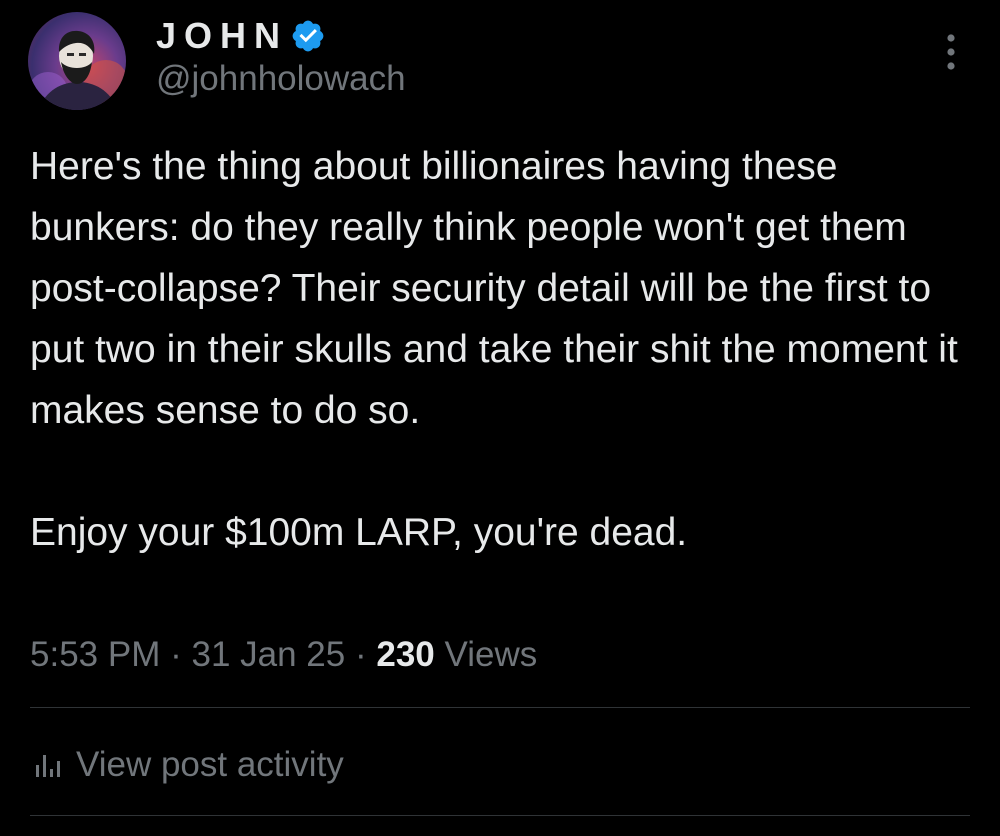 The width and height of the screenshot is (1000, 836). Describe the element at coordinates (491, 654) in the screenshot. I see `views-label: Views` at that location.